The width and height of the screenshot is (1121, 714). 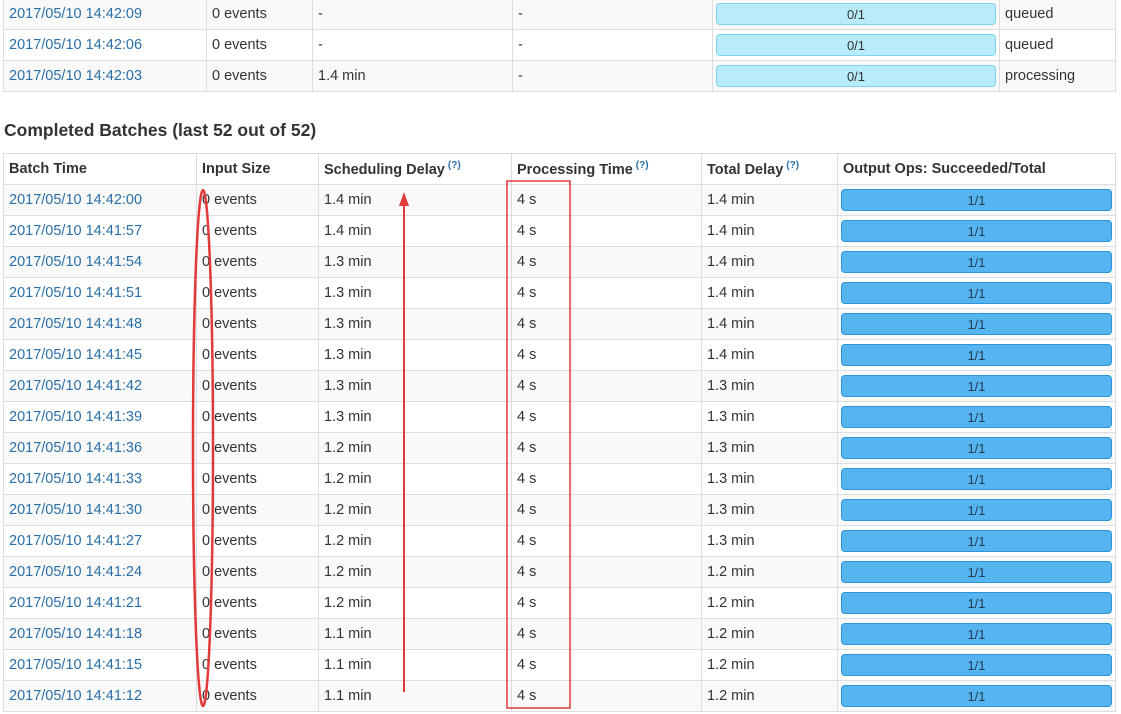 I want to click on batch-time-cell: 2017/05/10 14:41:21, so click(x=100, y=603).